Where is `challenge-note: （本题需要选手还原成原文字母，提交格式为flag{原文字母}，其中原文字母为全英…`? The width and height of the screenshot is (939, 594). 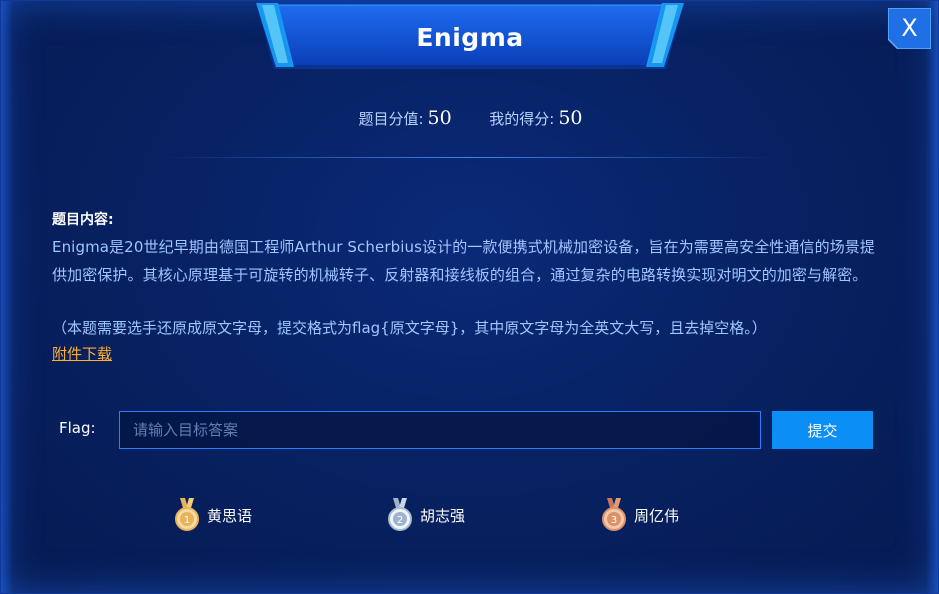 challenge-note: （本题需要选手还原成原文字母，提交格式为flag{原文字母}，其中原文字母为全英… is located at coordinates (409, 328).